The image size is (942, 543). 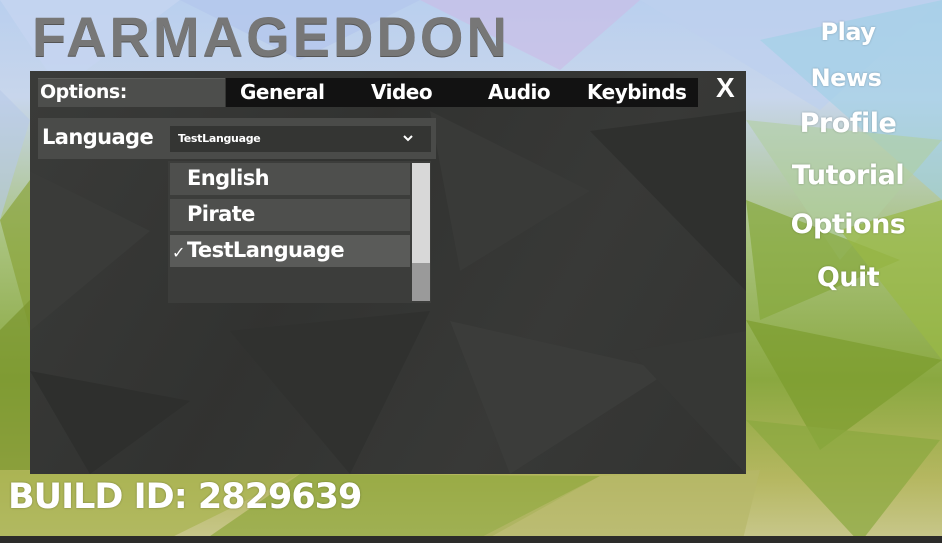 What do you see at coordinates (228, 178) in the screenshot?
I see `language-option-label: English` at bounding box center [228, 178].